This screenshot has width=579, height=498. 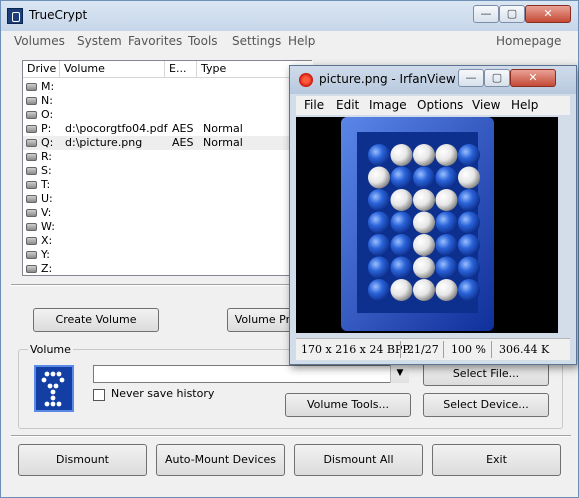 What do you see at coordinates (48, 226) in the screenshot?
I see `drive-letter: W:` at bounding box center [48, 226].